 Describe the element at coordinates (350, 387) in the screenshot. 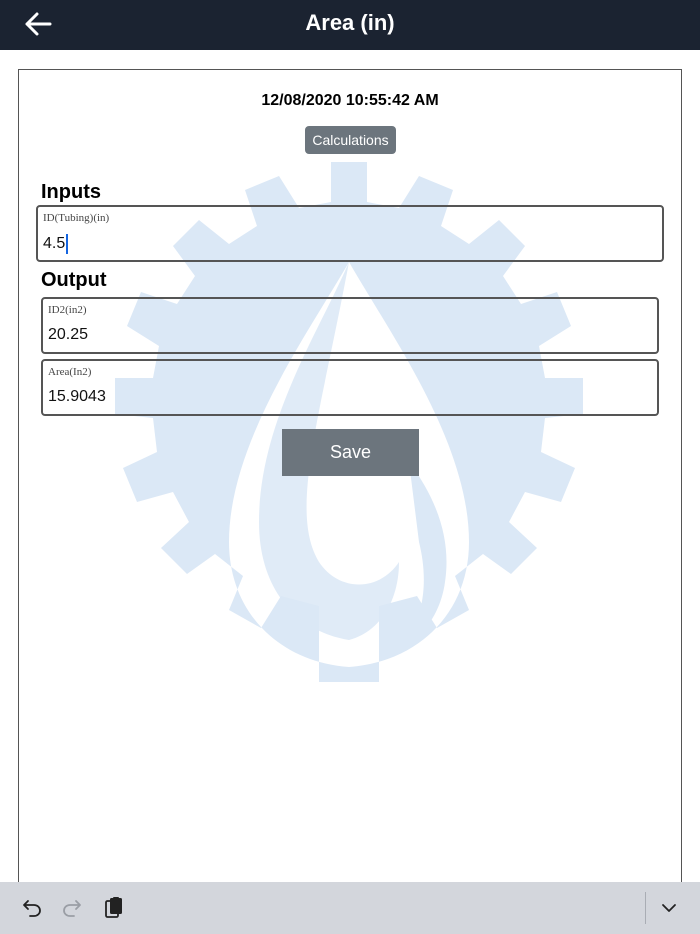

I see `area-output-field: Area(In2) 15.9043` at that location.